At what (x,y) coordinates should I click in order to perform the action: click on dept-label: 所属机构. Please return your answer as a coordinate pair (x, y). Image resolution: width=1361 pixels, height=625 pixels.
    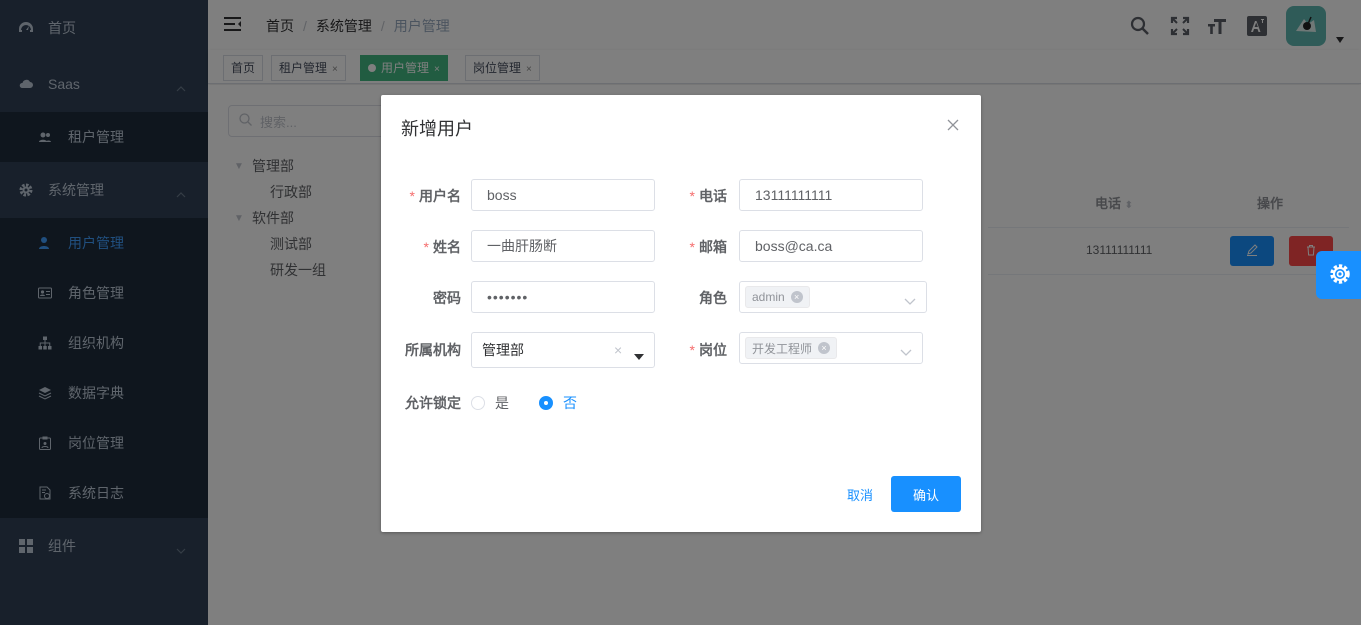
    Looking at the image, I should click on (421, 350).